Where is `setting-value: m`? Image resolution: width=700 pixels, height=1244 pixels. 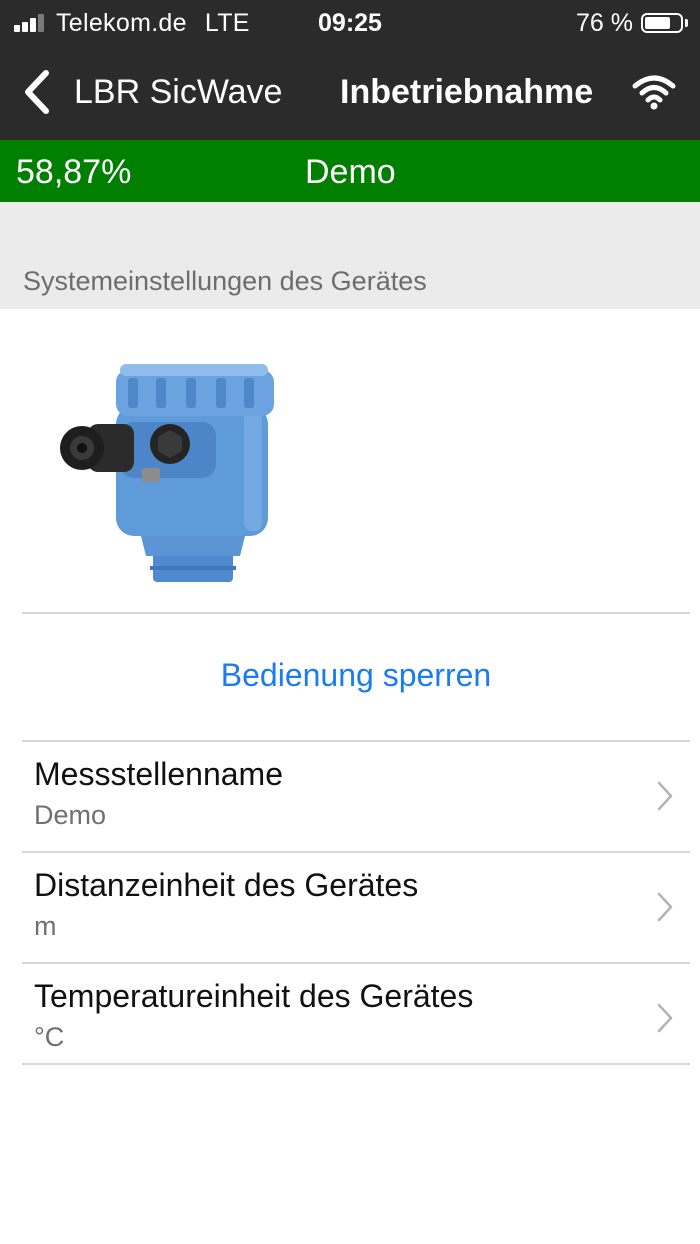 setting-value: m is located at coordinates (45, 926).